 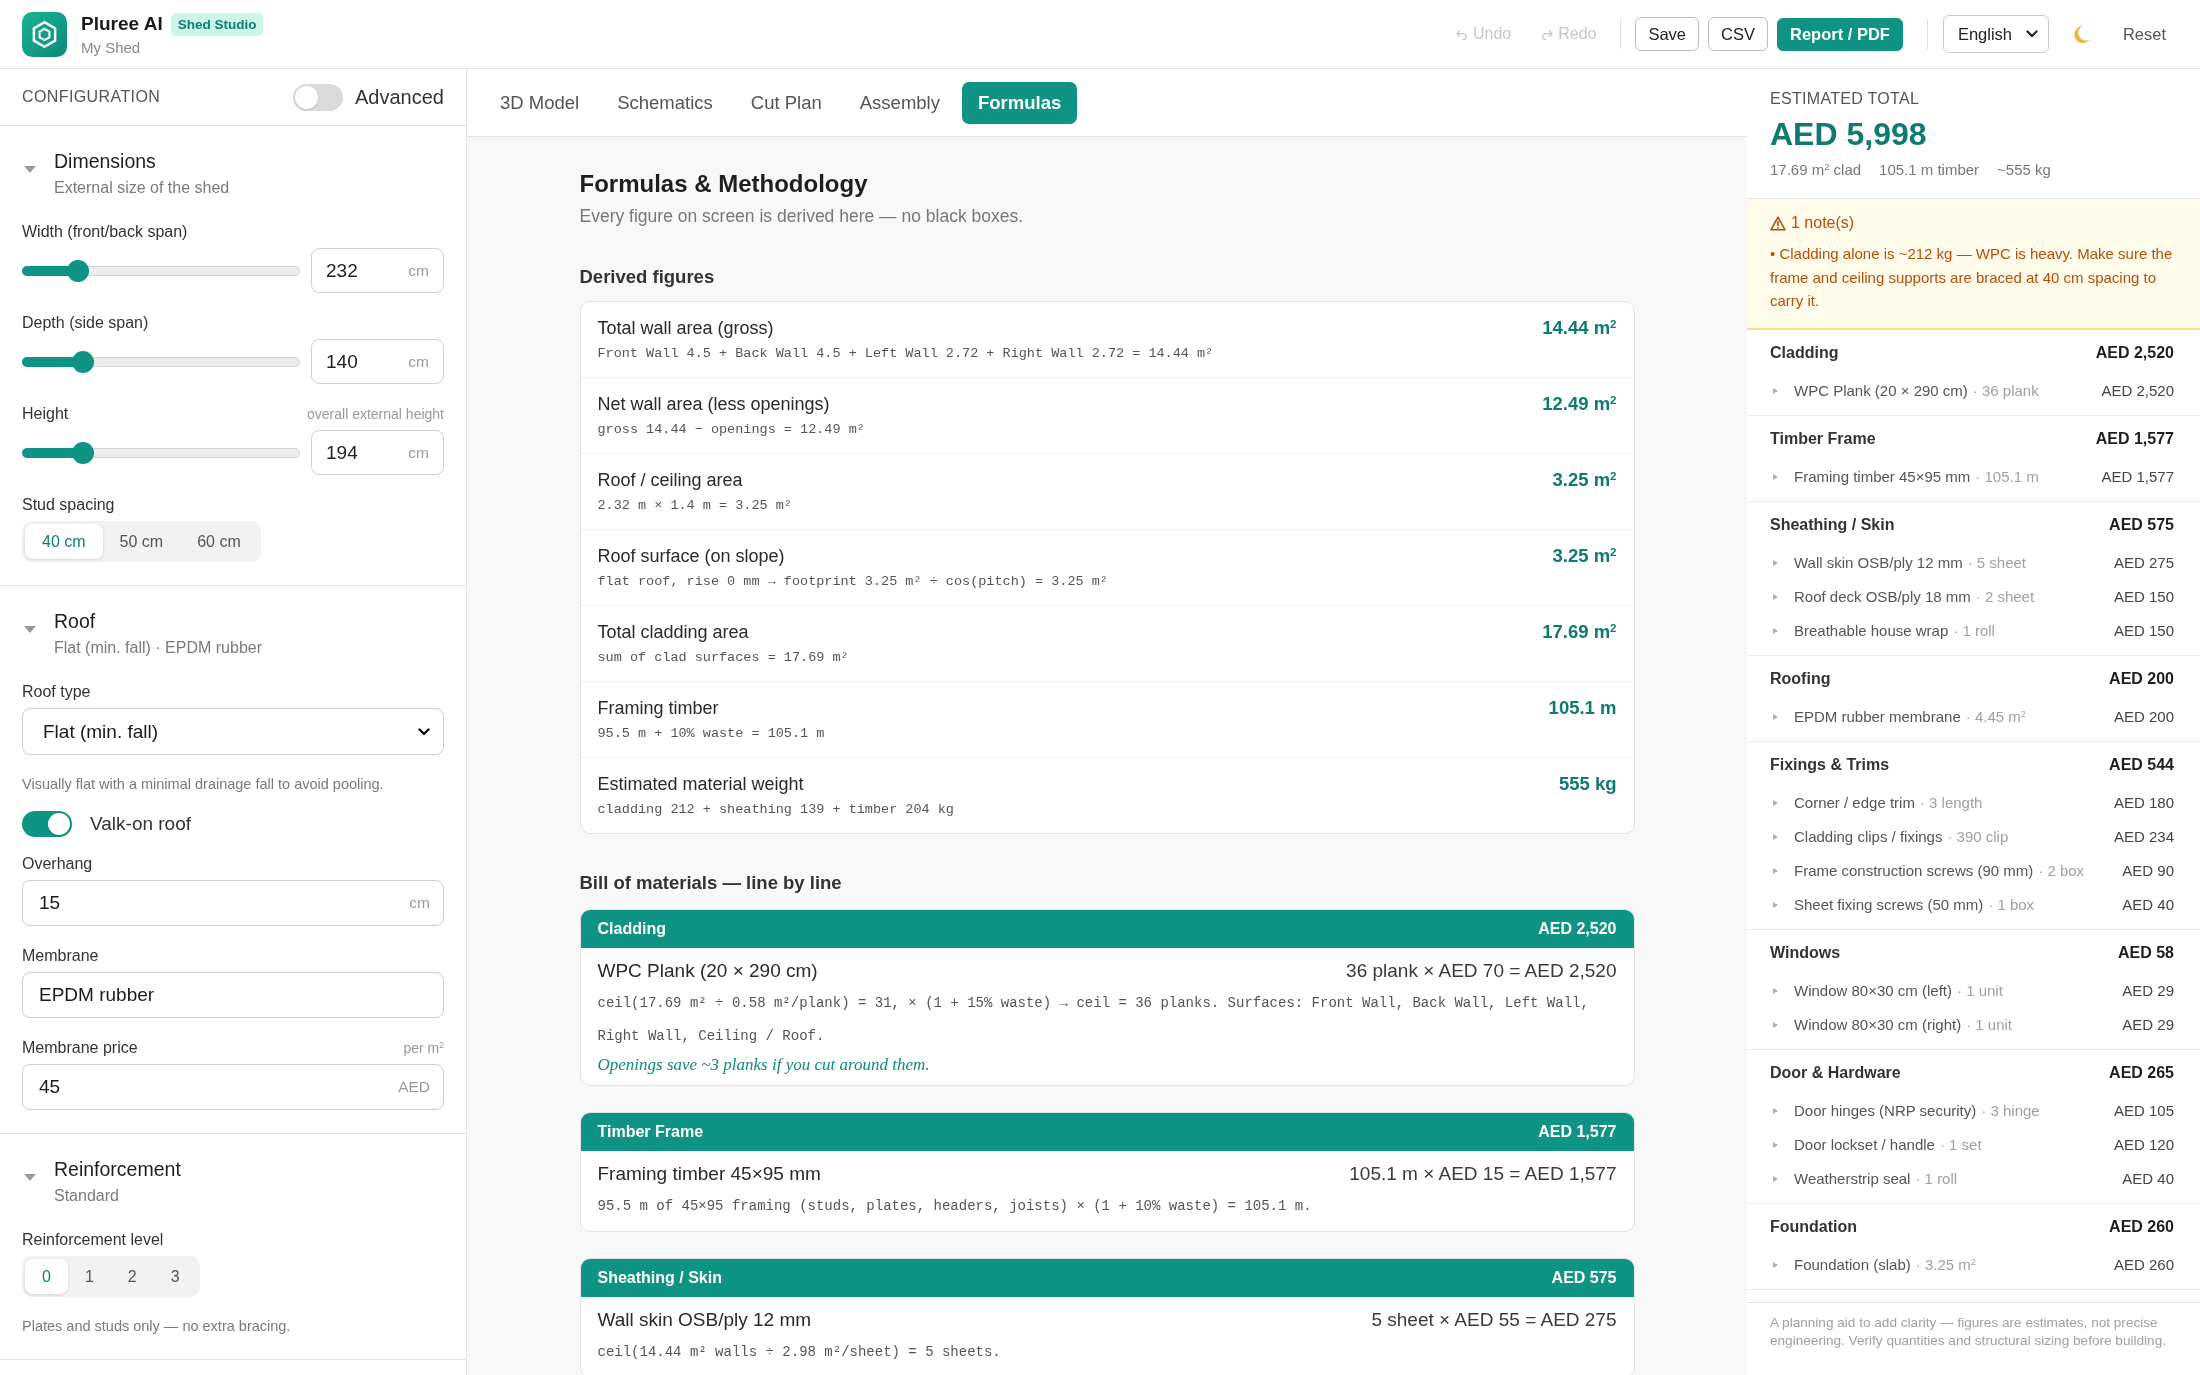 What do you see at coordinates (694, 506) in the screenshot?
I see `formula-text: 2.32 m × 1.4 m = 3.25 m²` at bounding box center [694, 506].